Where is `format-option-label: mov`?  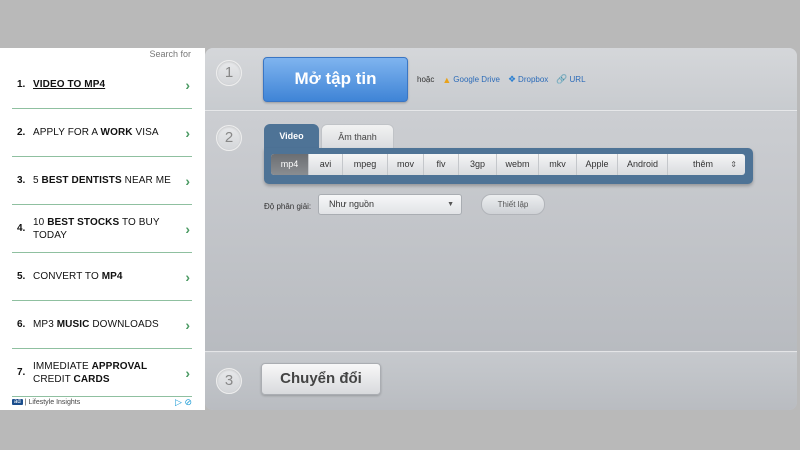
format-option-label: mov is located at coordinates (405, 164).